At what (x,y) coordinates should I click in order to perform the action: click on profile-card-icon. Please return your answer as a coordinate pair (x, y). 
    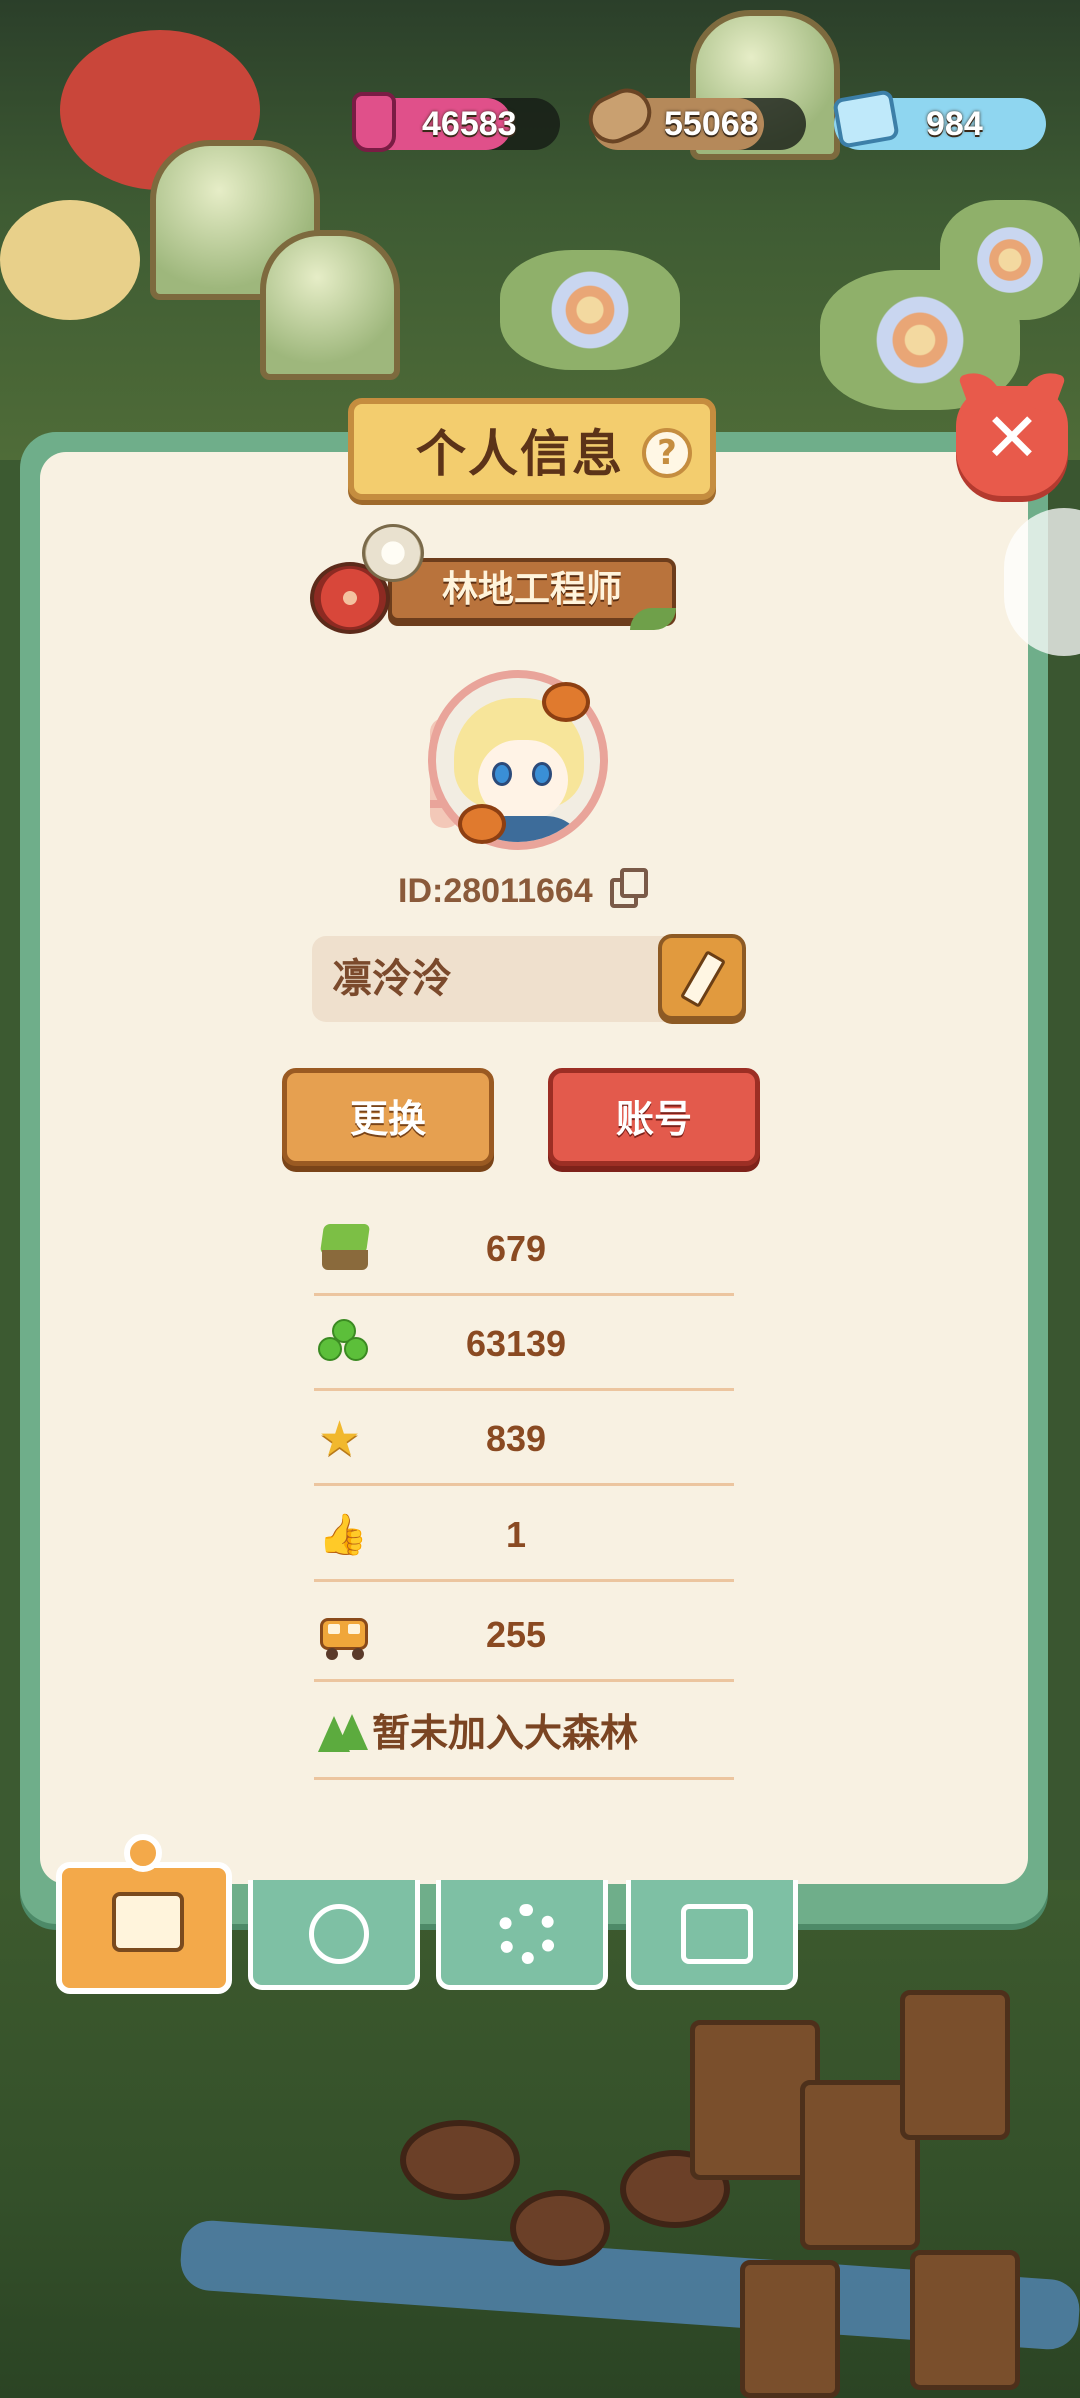
    Looking at the image, I should click on (148, 1922).